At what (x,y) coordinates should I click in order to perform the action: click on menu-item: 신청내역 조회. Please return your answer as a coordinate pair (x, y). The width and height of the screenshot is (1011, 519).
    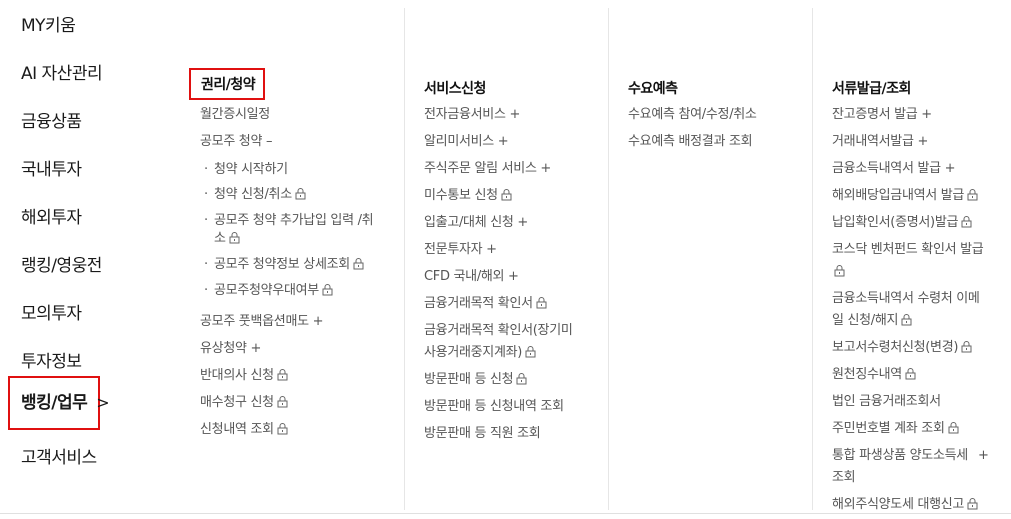
    Looking at the image, I should click on (244, 430).